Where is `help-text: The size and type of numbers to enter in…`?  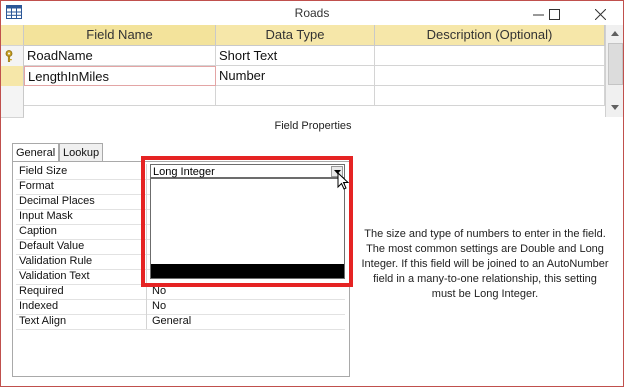 help-text: The size and type of numbers to enter in… is located at coordinates (485, 264).